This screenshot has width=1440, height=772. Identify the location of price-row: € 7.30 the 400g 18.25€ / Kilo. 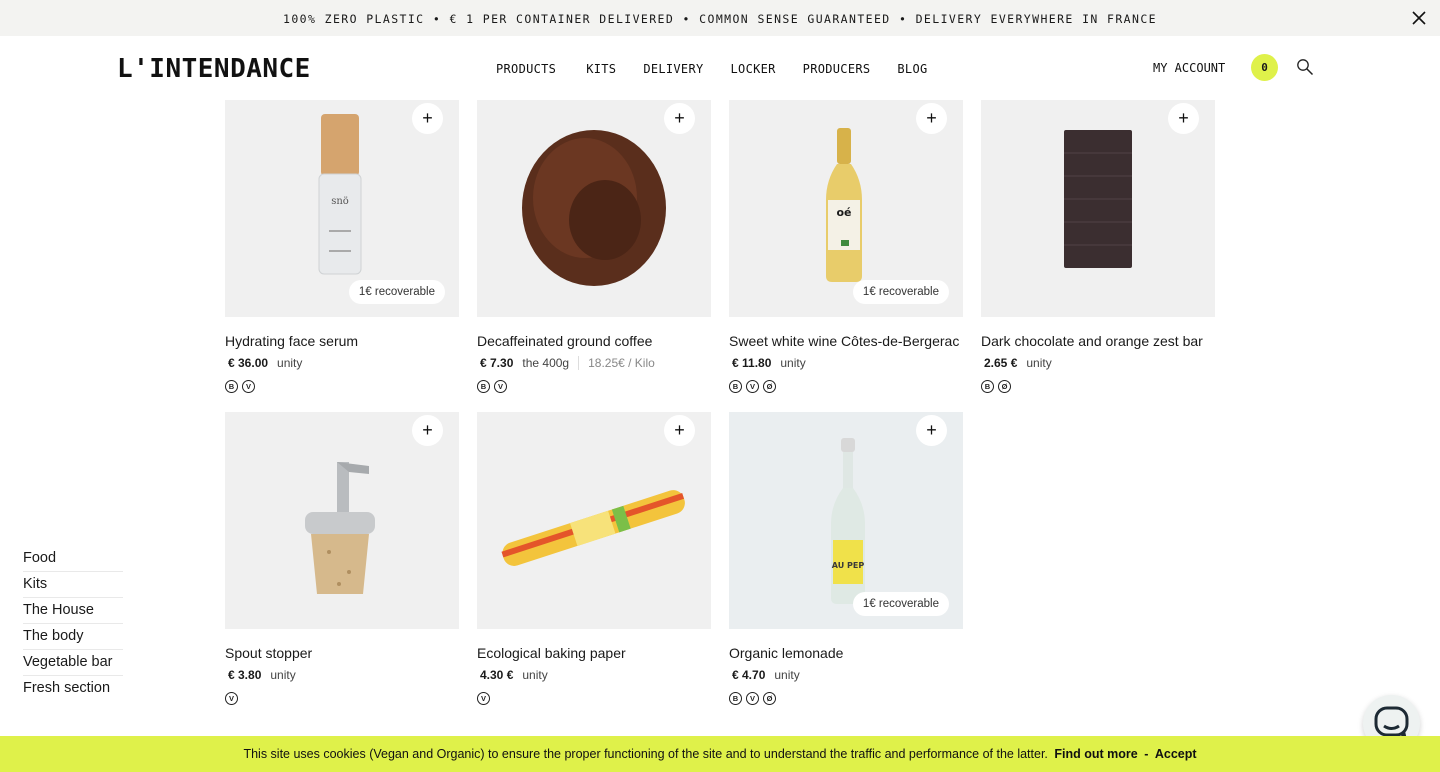
(594, 363).